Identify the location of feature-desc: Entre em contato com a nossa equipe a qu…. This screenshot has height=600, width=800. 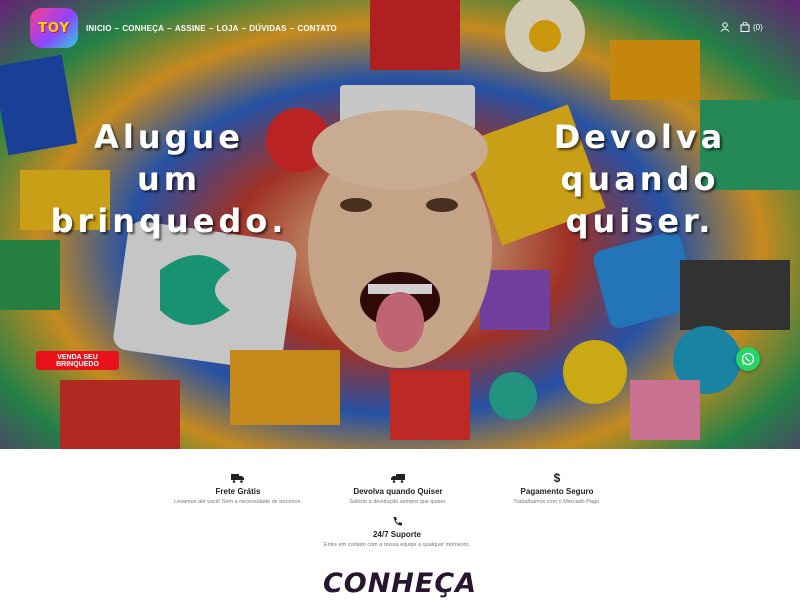
(397, 545).